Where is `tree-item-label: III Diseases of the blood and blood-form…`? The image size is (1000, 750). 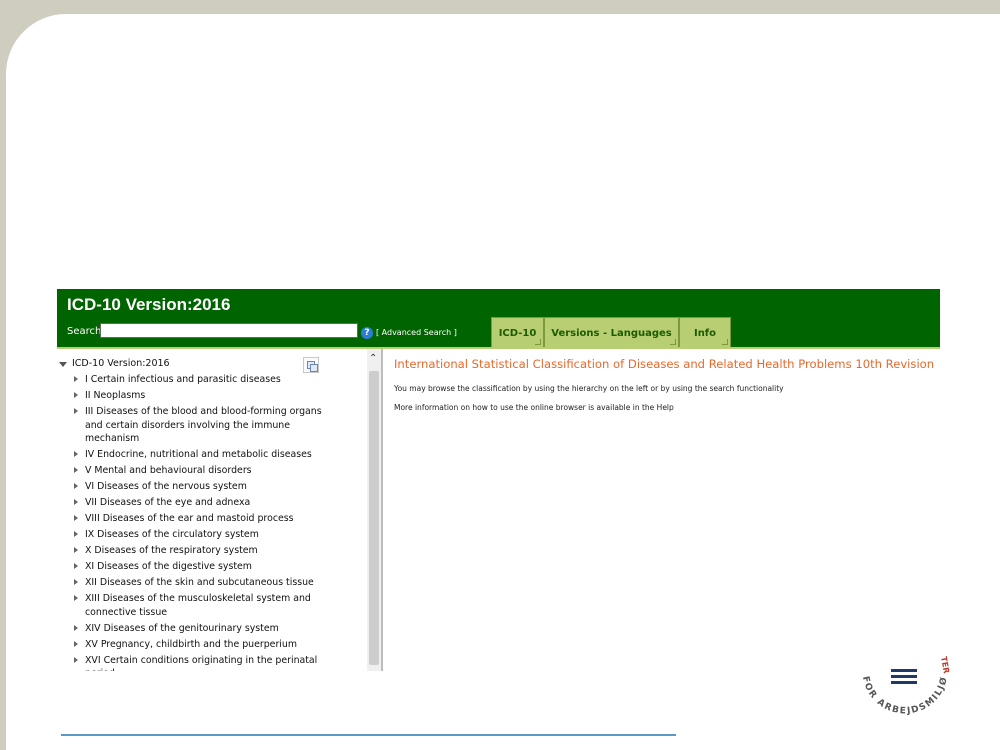 tree-item-label: III Diseases of the blood and blood-form… is located at coordinates (203, 425).